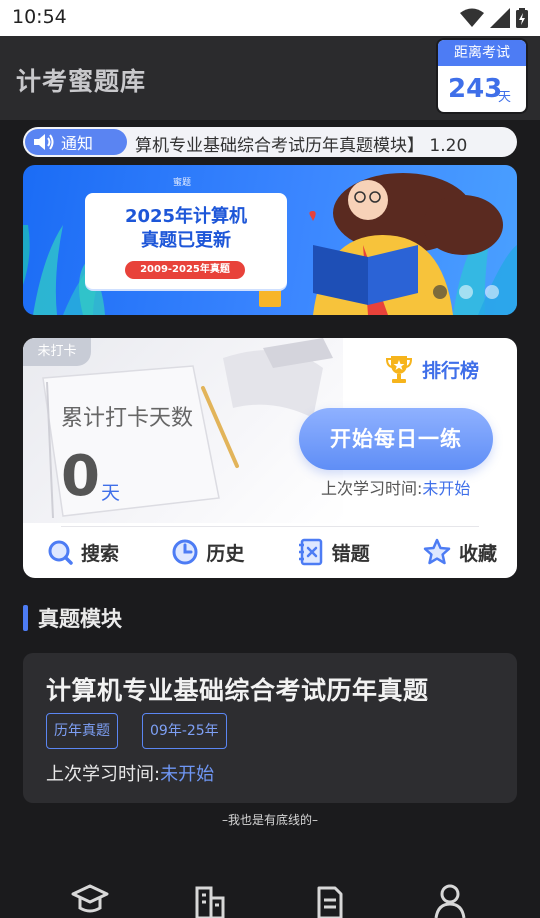 Image resolution: width=540 pixels, height=918 pixels. What do you see at coordinates (100, 553) in the screenshot?
I see `tool-label: 搜索` at bounding box center [100, 553].